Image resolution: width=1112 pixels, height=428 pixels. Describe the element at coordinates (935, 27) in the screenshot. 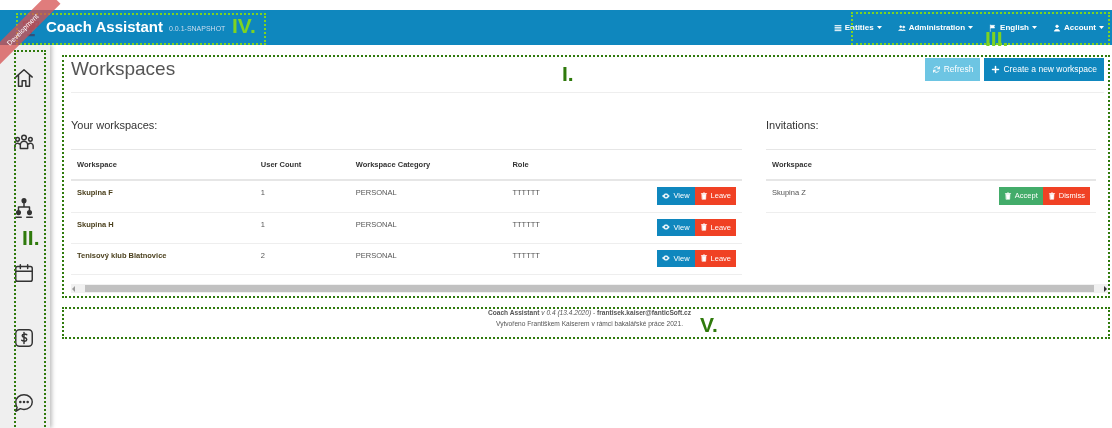

I see `nav-menu: Administration` at that location.